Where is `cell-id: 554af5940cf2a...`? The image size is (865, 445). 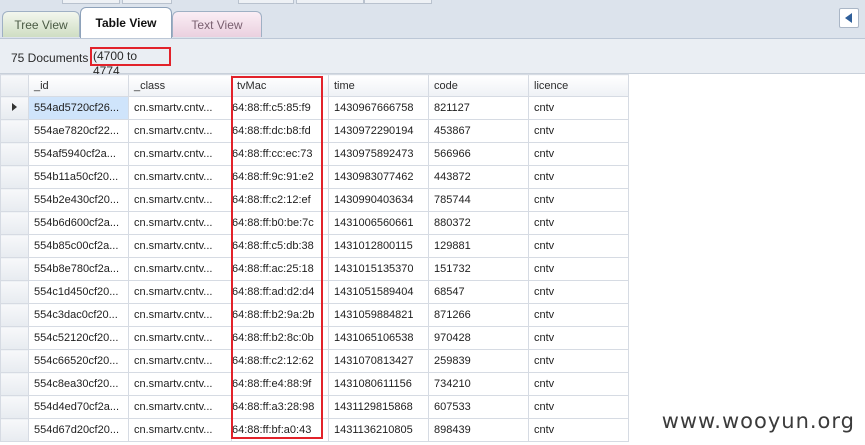
cell-id: 554af5940cf2a... is located at coordinates (78, 154).